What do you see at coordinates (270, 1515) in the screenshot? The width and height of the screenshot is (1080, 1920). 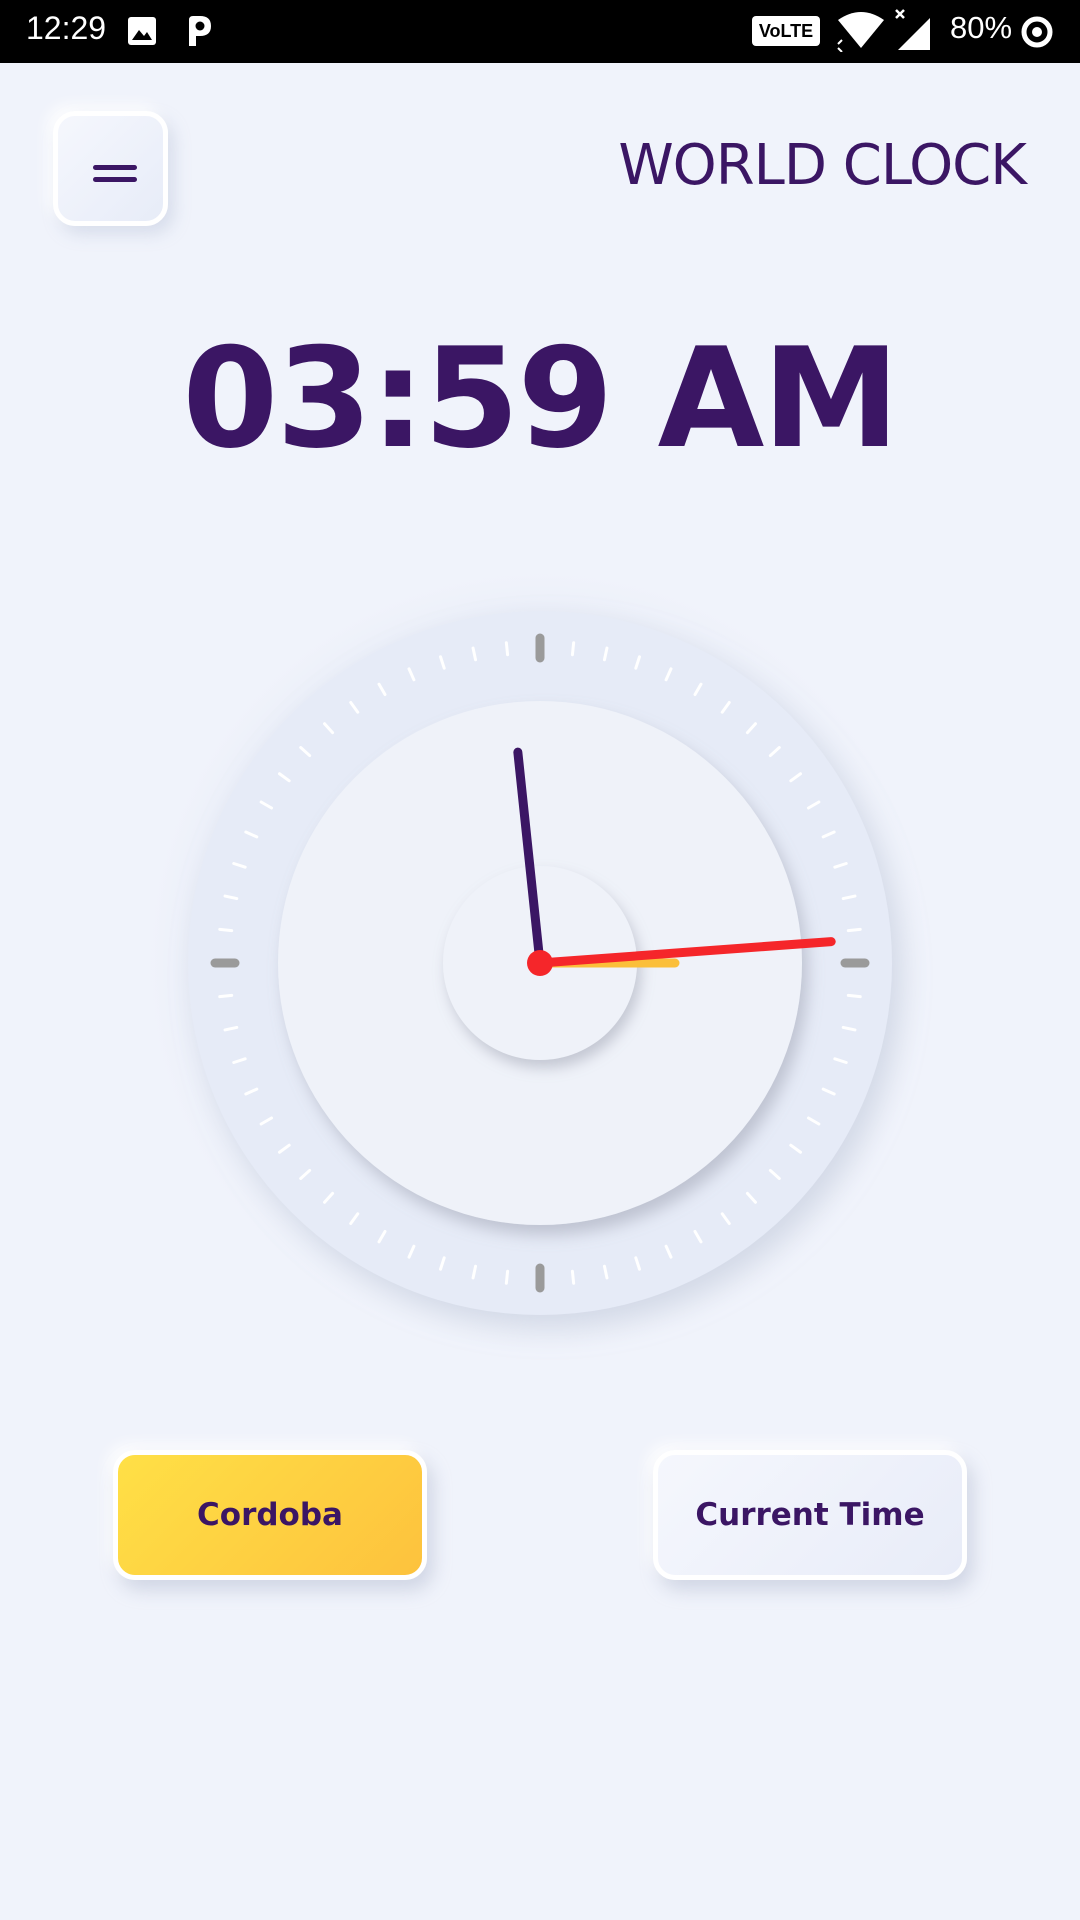 I see `city-button: Cordoba` at bounding box center [270, 1515].